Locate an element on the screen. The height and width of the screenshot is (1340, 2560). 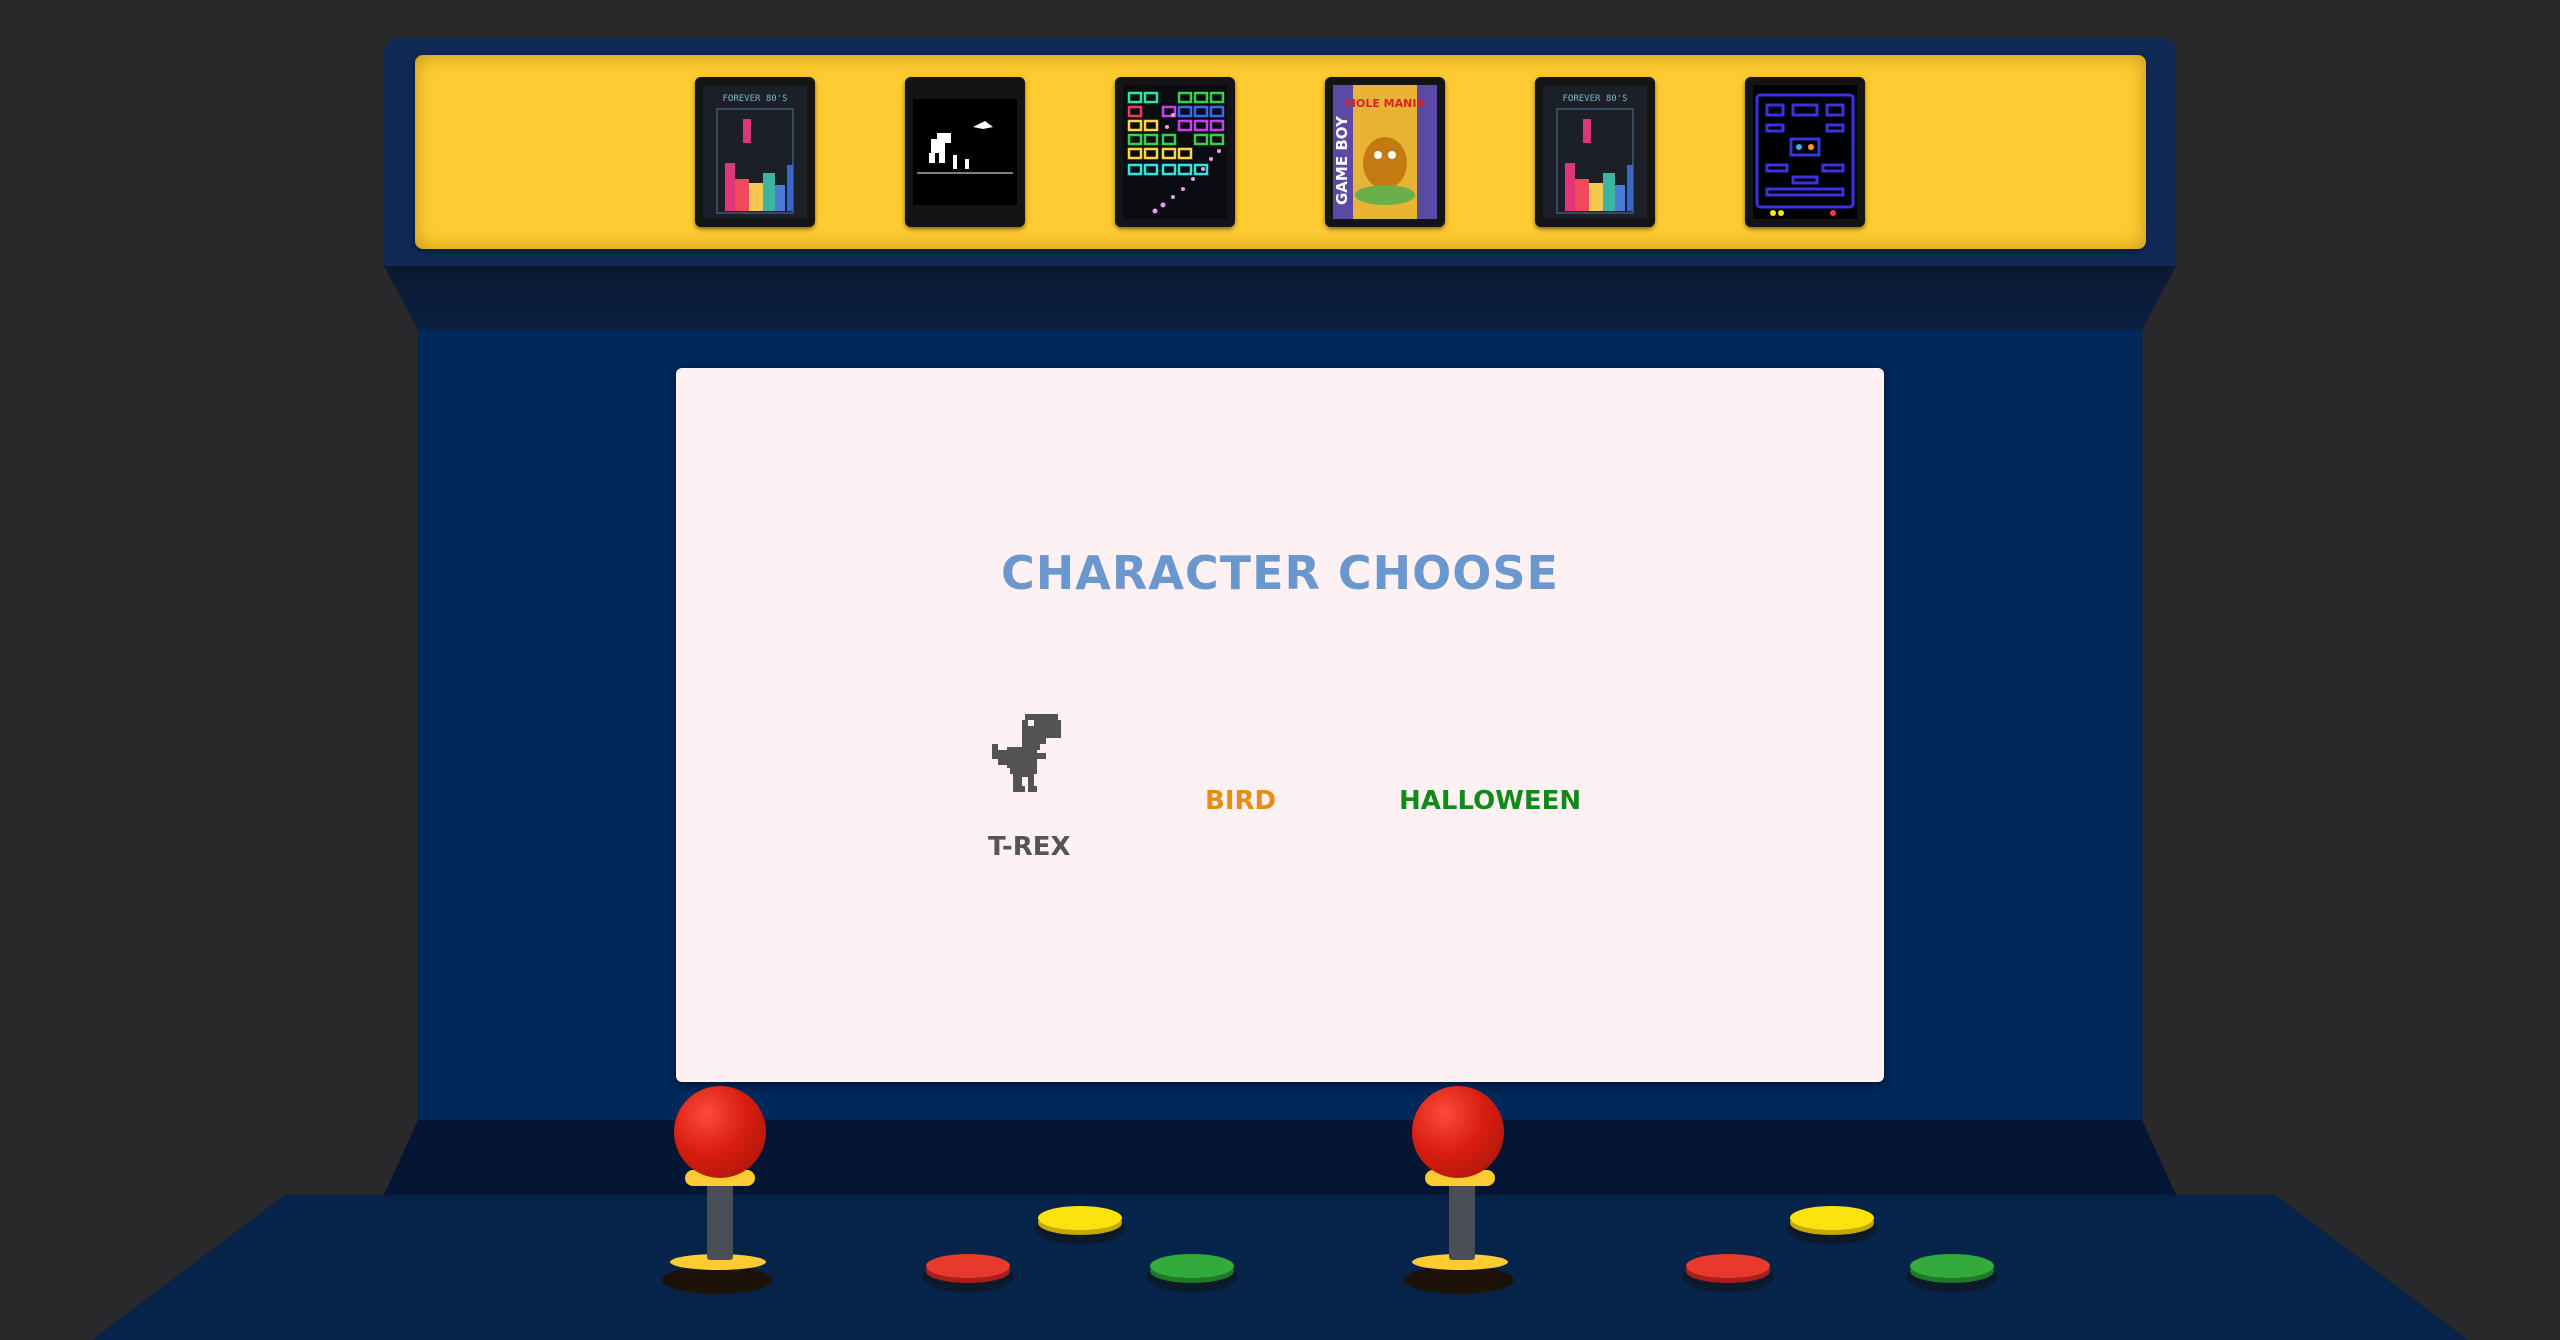
t-rex-icon is located at coordinates (1028, 753).